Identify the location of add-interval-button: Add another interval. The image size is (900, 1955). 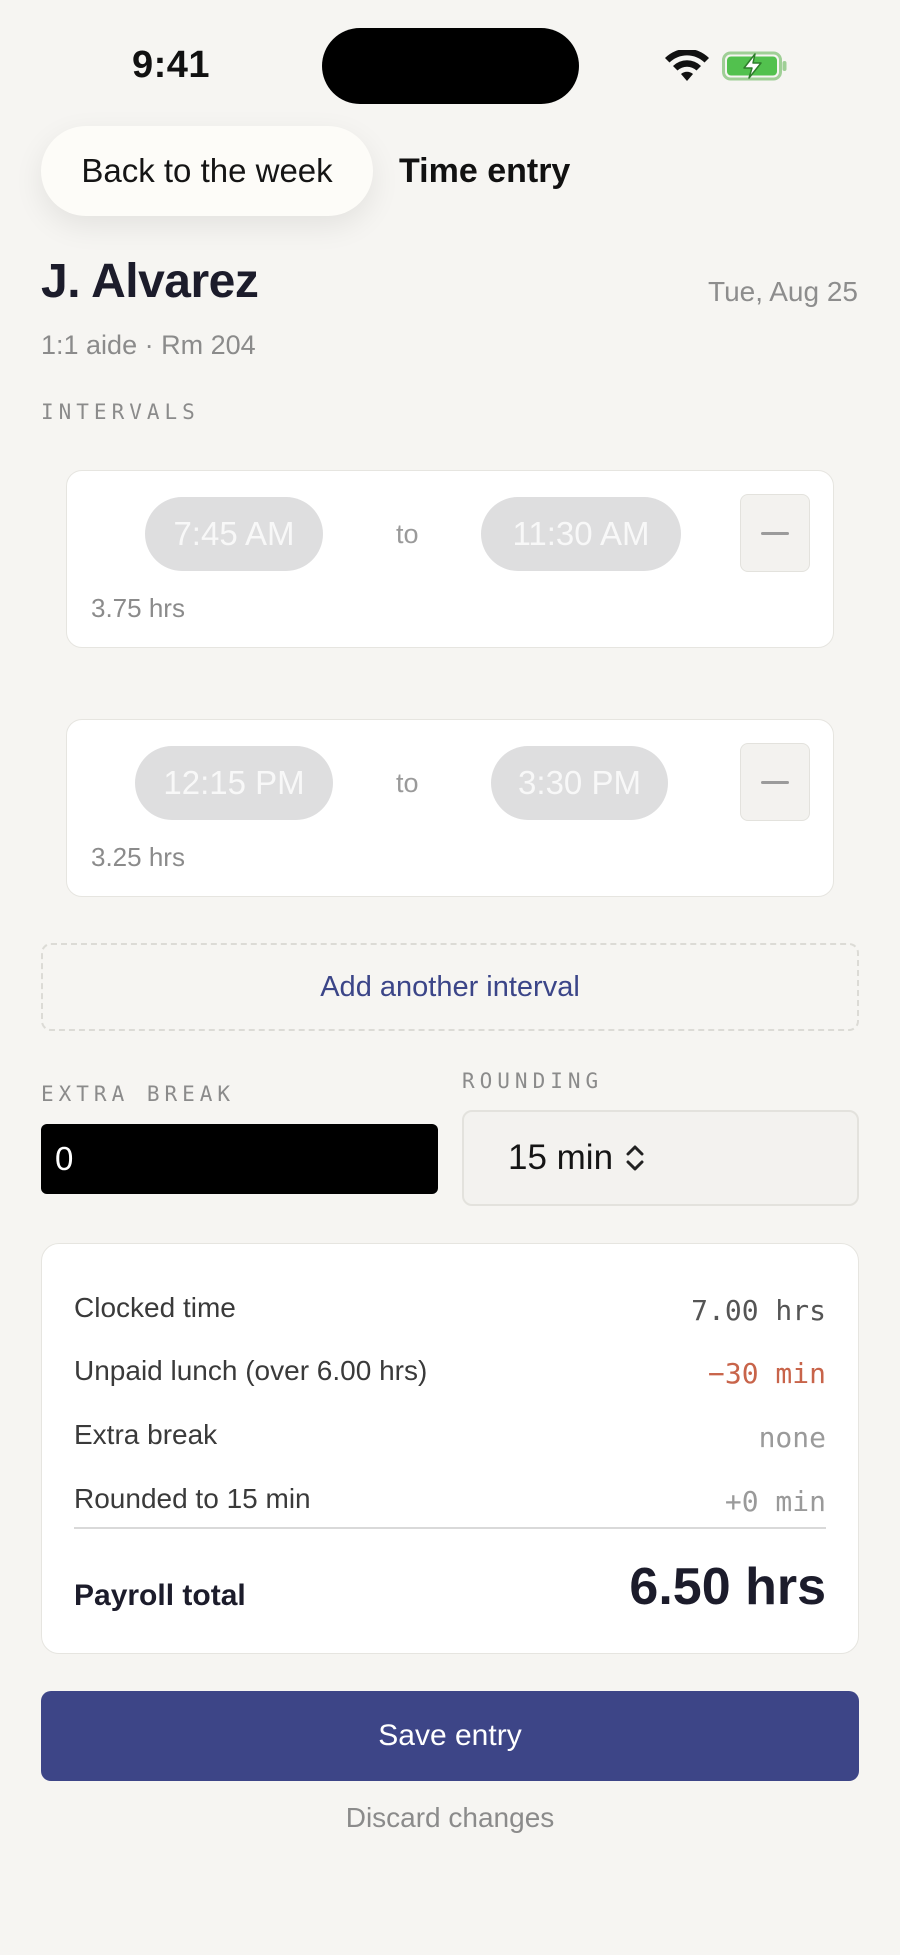
(450, 987).